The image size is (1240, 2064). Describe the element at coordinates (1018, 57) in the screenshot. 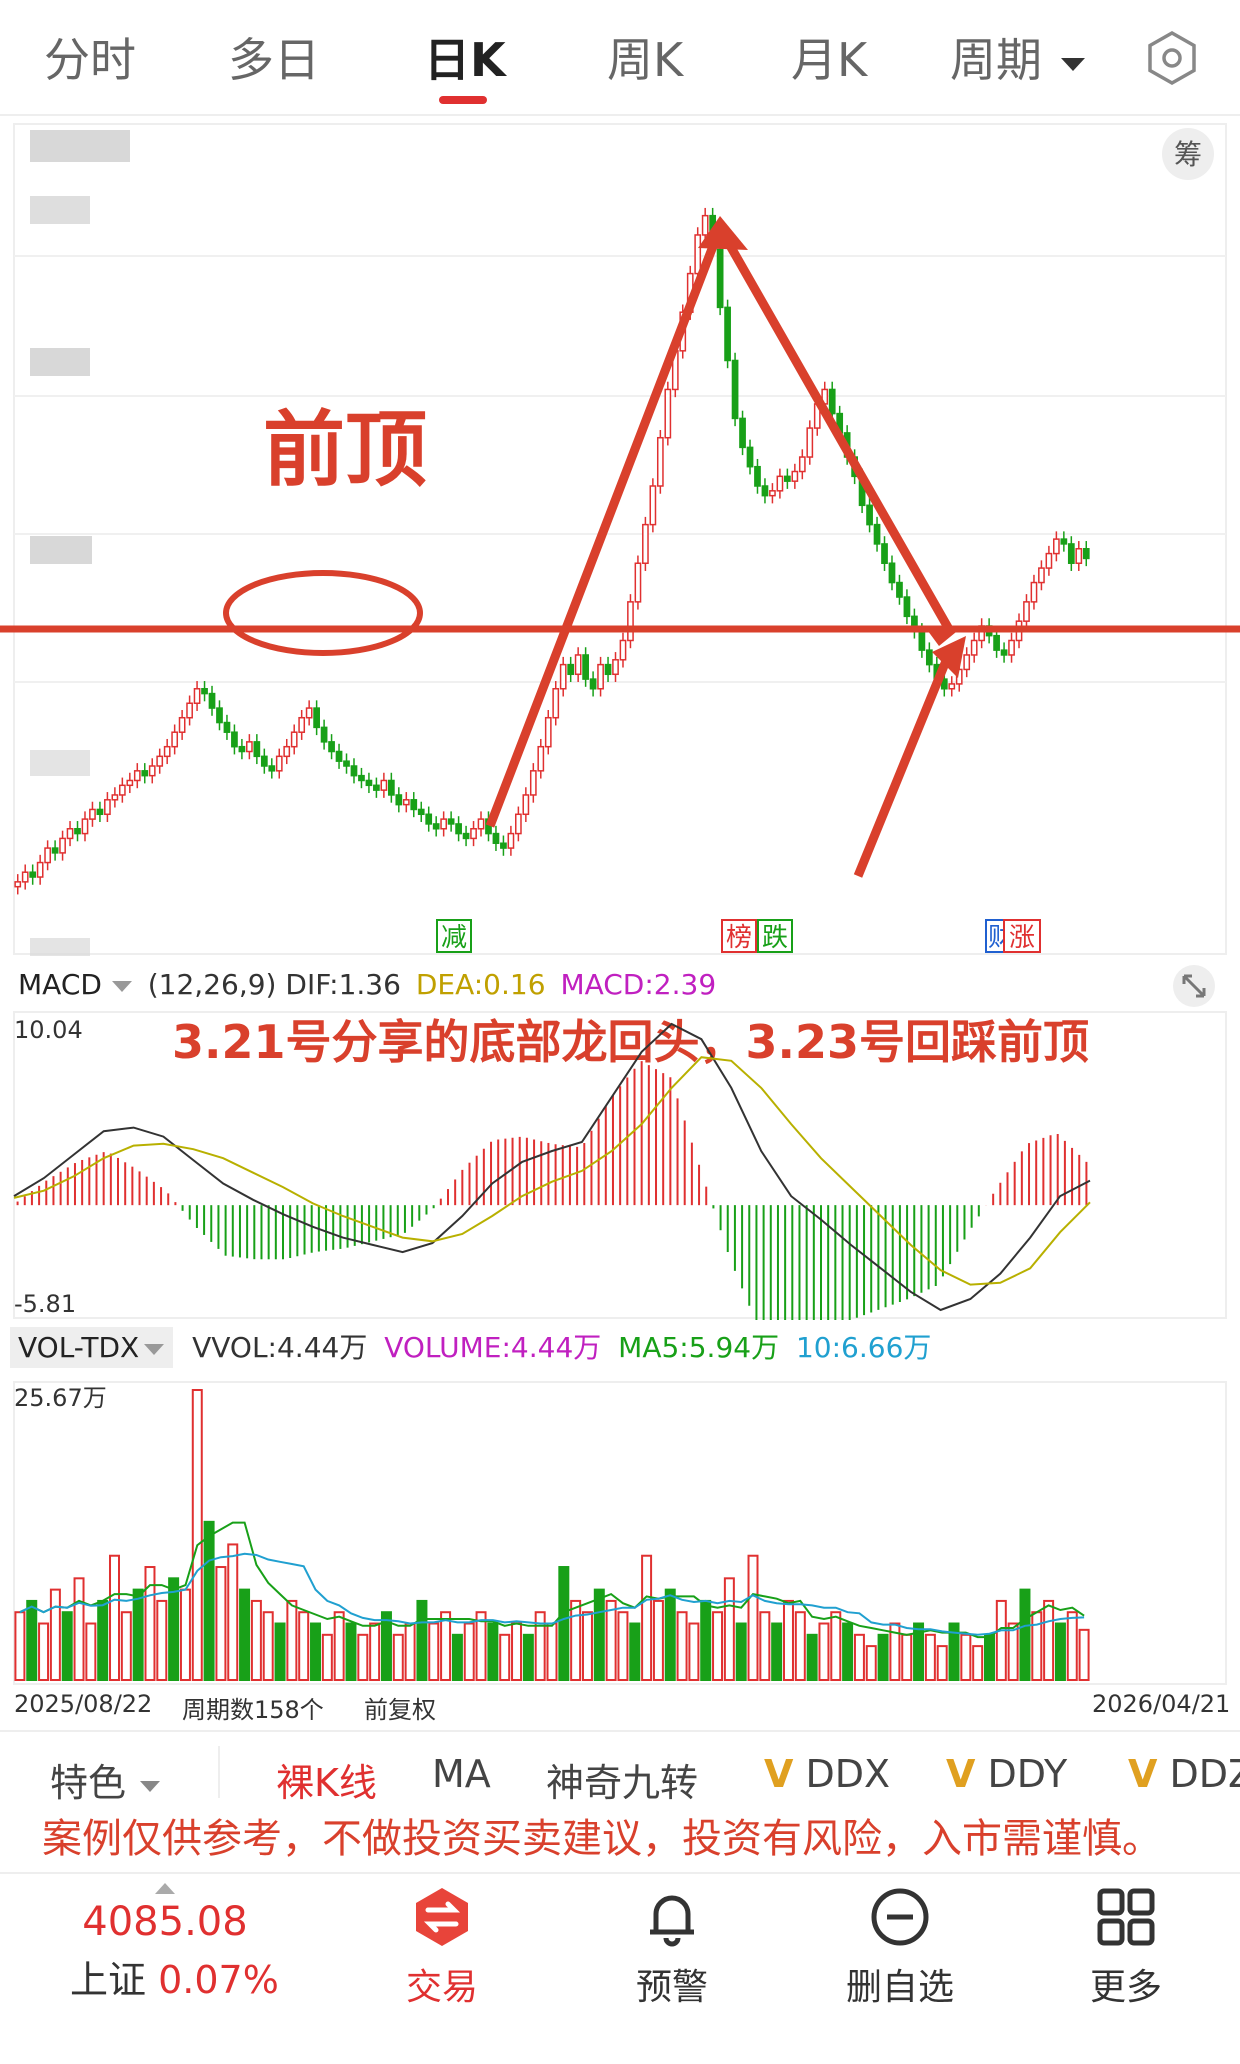

I see `tab-period-dropdown: 周期` at that location.